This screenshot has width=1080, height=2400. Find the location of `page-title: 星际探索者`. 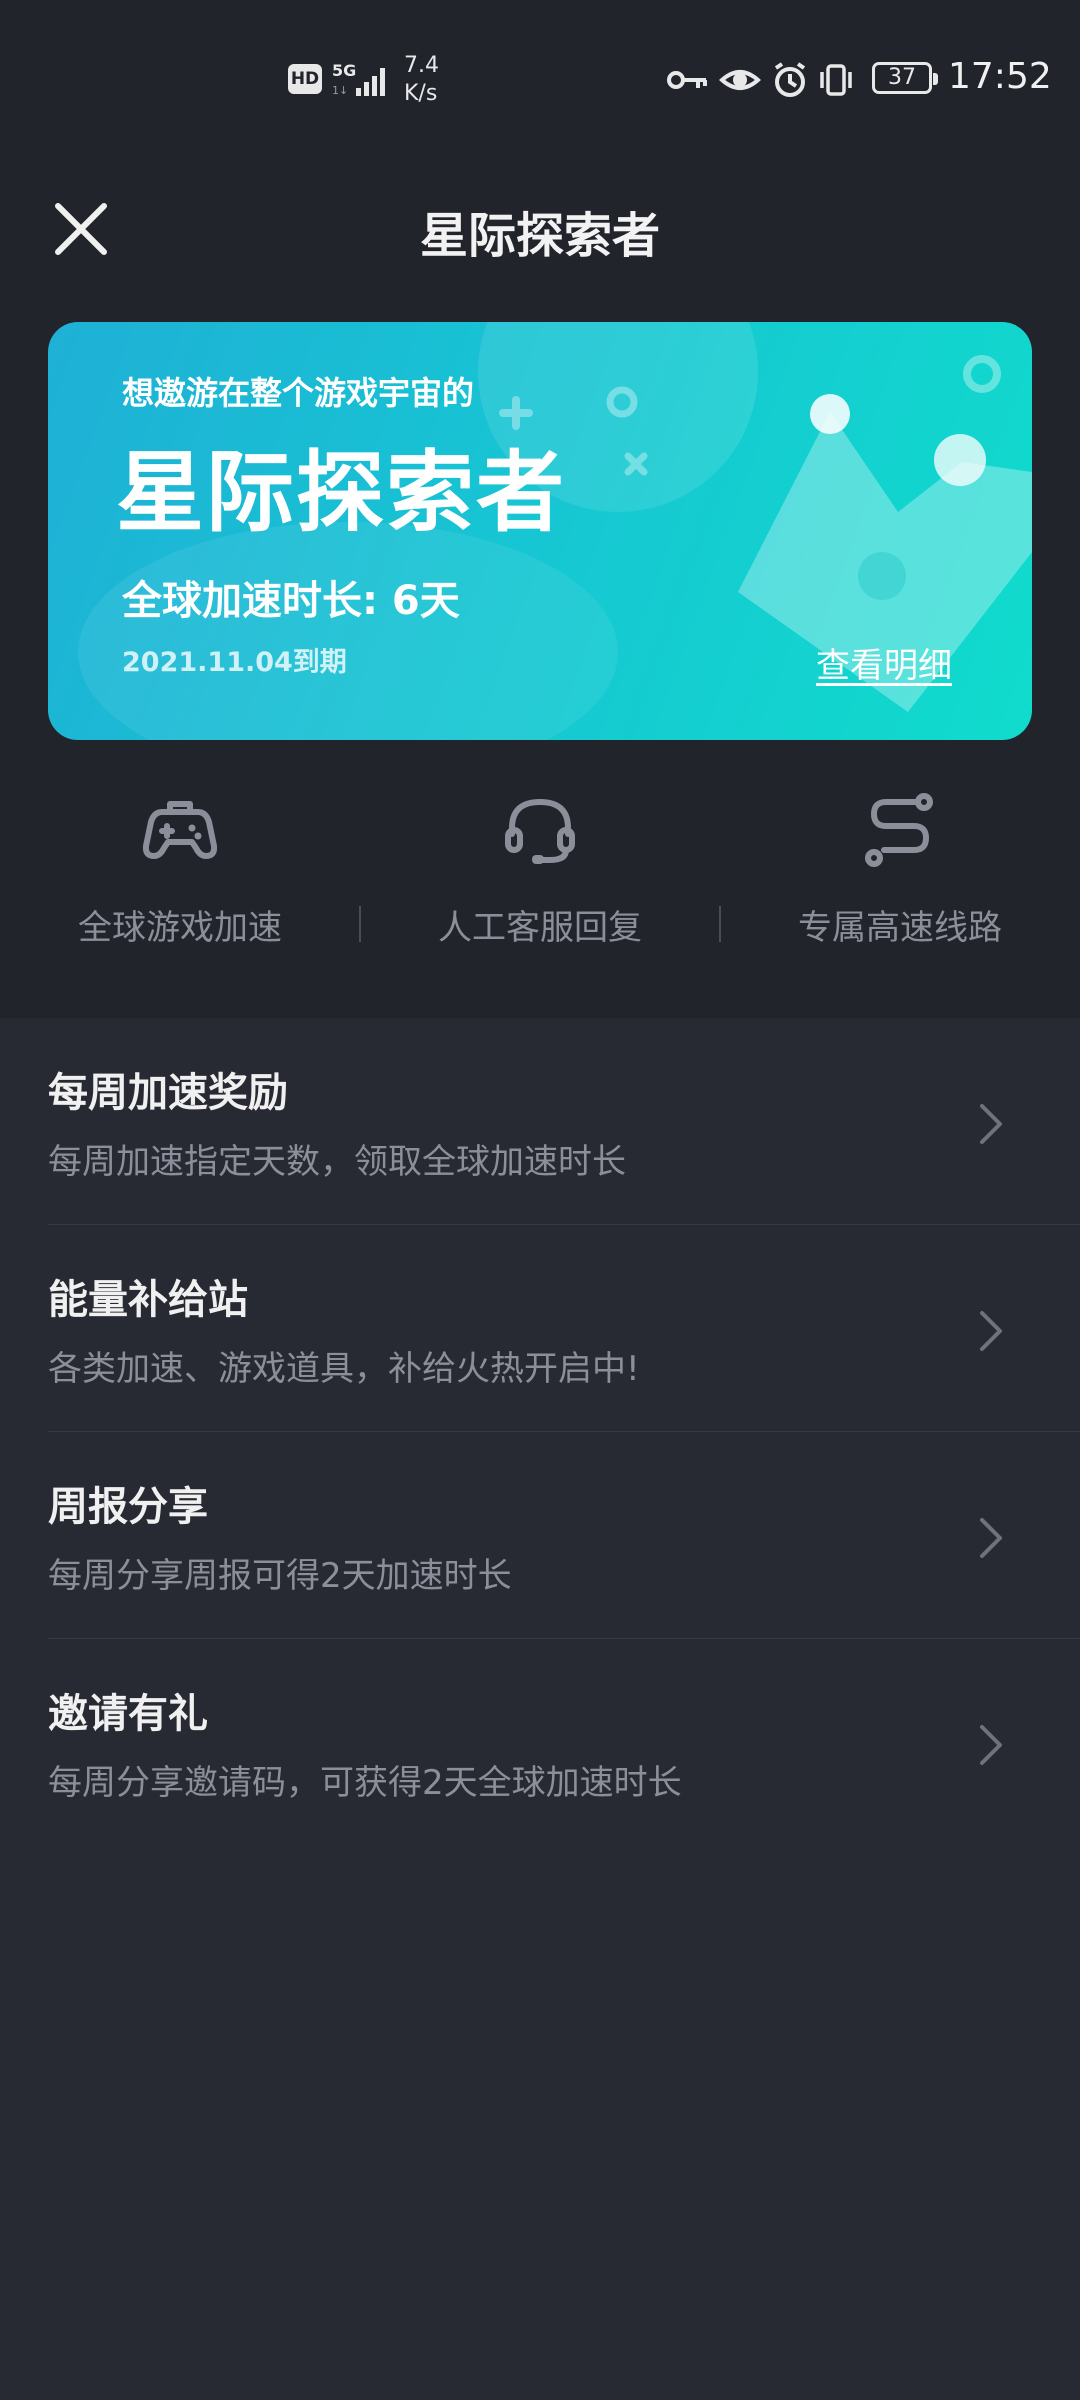

page-title: 星际探索者 is located at coordinates (539, 236).